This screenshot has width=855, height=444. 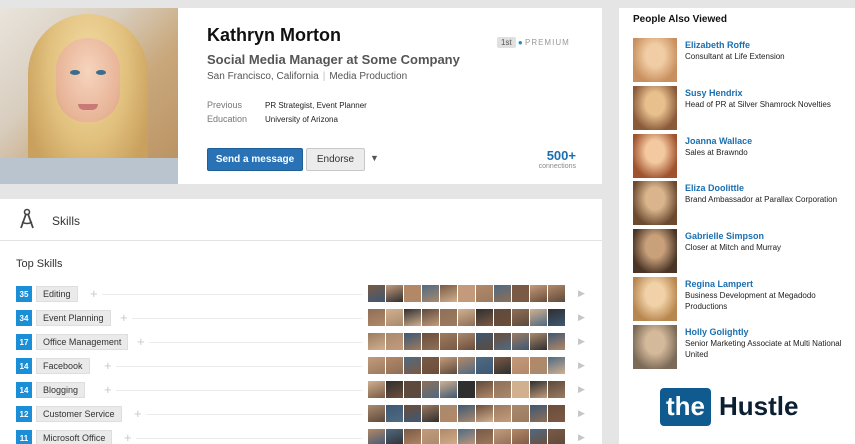 What do you see at coordinates (82, 342) in the screenshot?
I see `skill-name-pill: Office Management` at bounding box center [82, 342].